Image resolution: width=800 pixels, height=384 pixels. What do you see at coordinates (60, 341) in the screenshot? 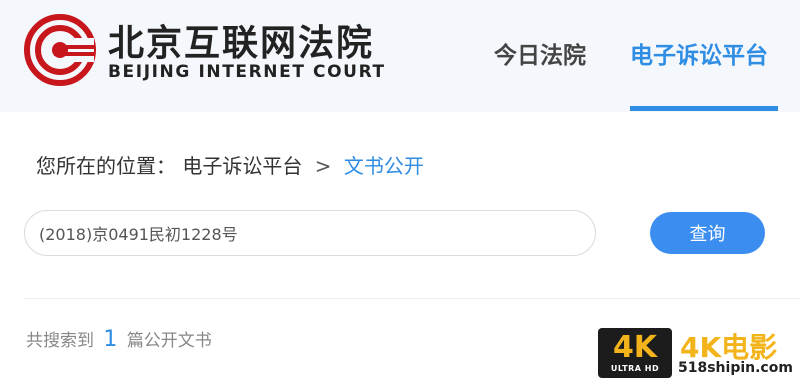
I see `result-prefix: 共搜索到` at bounding box center [60, 341].